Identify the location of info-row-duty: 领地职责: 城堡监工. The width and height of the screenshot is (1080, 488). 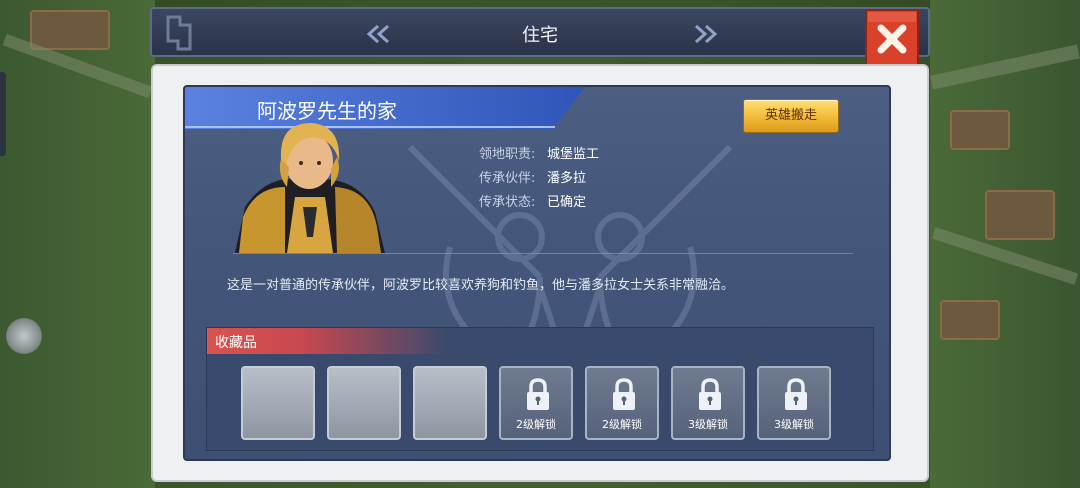
(539, 155).